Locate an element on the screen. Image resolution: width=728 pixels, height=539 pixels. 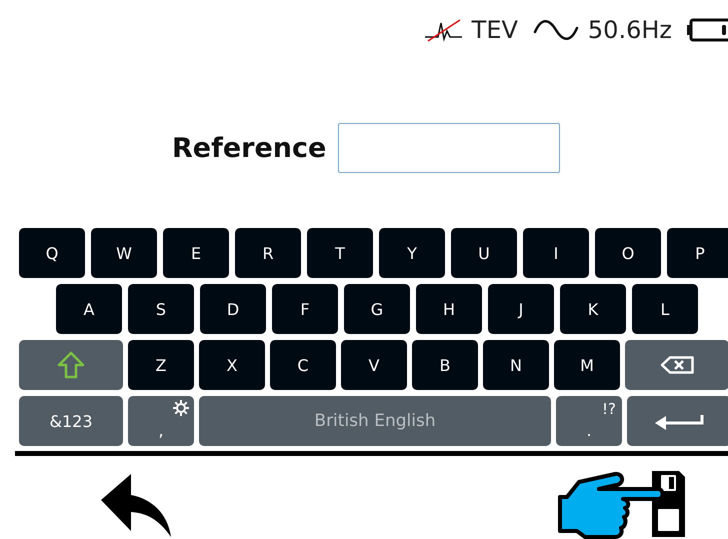
back-arrow-icon is located at coordinates (136, 505).